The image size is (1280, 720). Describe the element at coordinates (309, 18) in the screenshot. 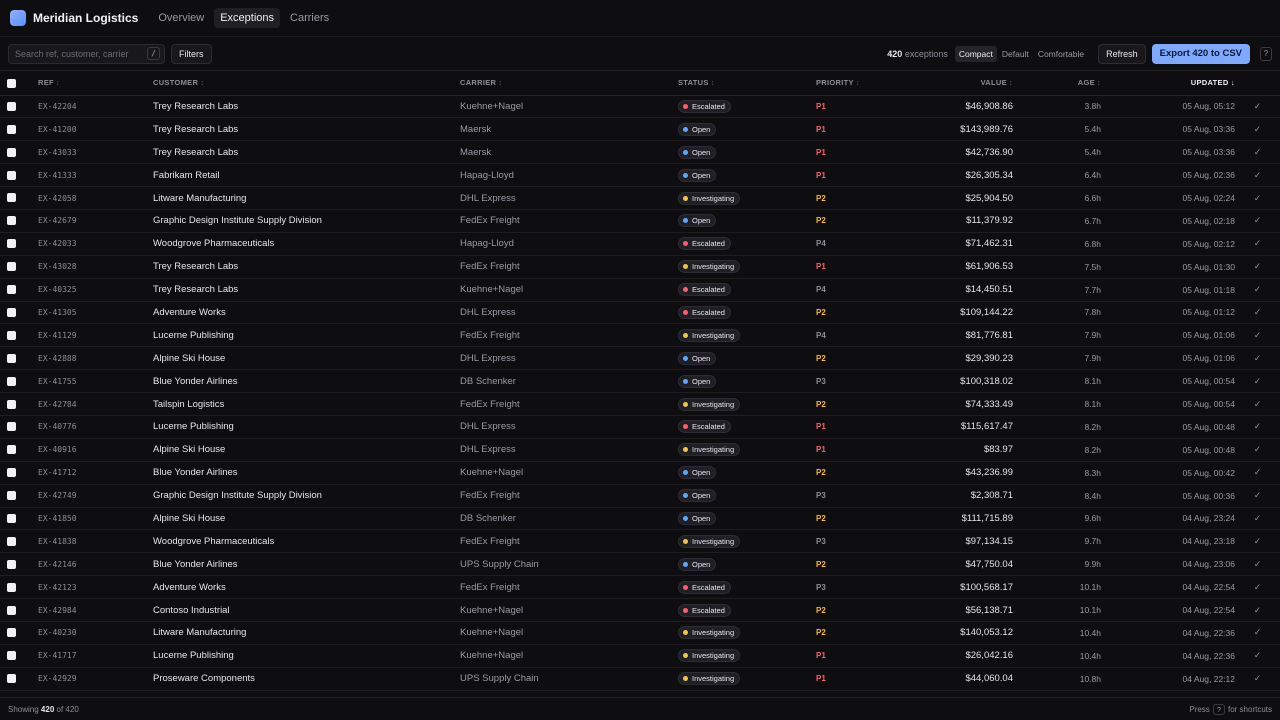

I see `tab-carriers: Carriers` at that location.